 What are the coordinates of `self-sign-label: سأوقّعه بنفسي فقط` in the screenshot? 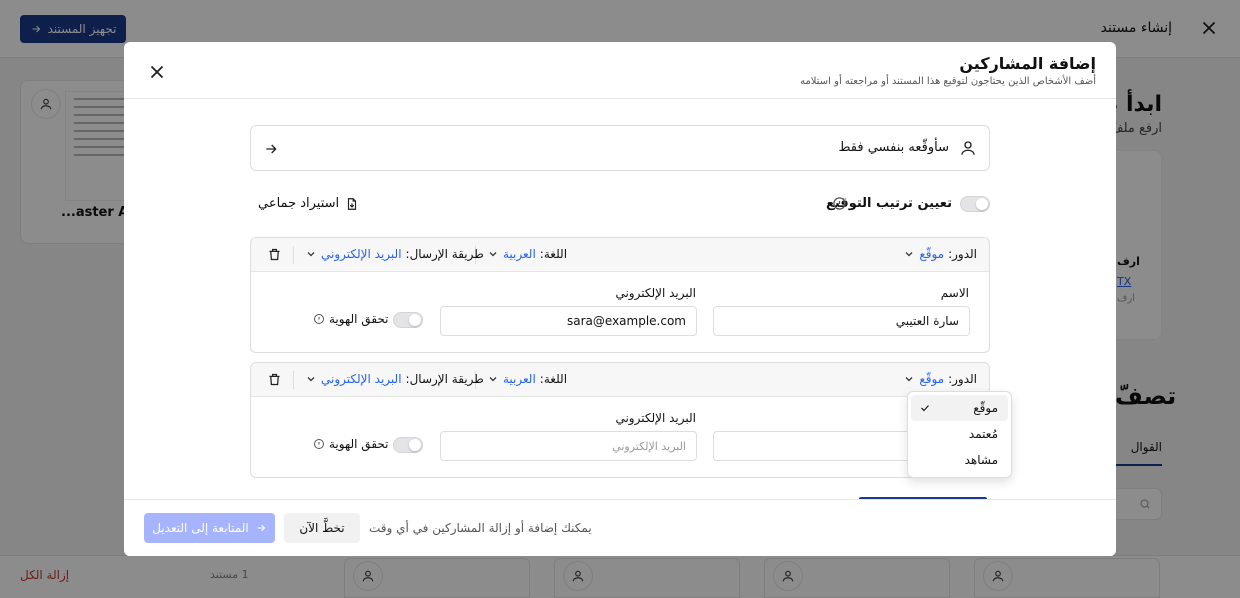 It's located at (893, 147).